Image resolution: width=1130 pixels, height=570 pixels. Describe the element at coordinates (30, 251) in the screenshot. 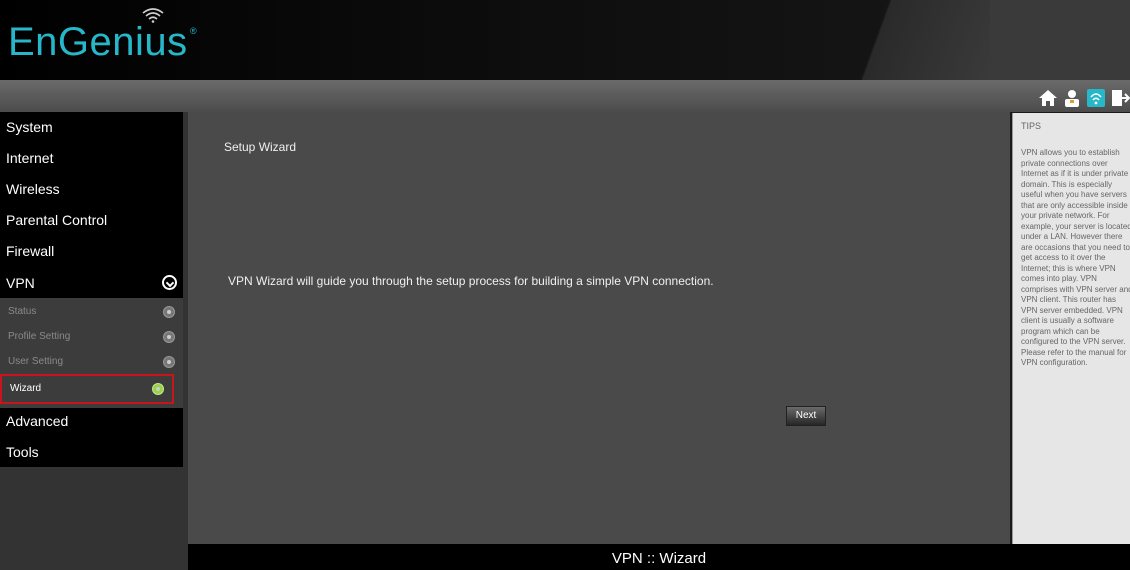

I see `sidebar-item-label: Firewall` at that location.